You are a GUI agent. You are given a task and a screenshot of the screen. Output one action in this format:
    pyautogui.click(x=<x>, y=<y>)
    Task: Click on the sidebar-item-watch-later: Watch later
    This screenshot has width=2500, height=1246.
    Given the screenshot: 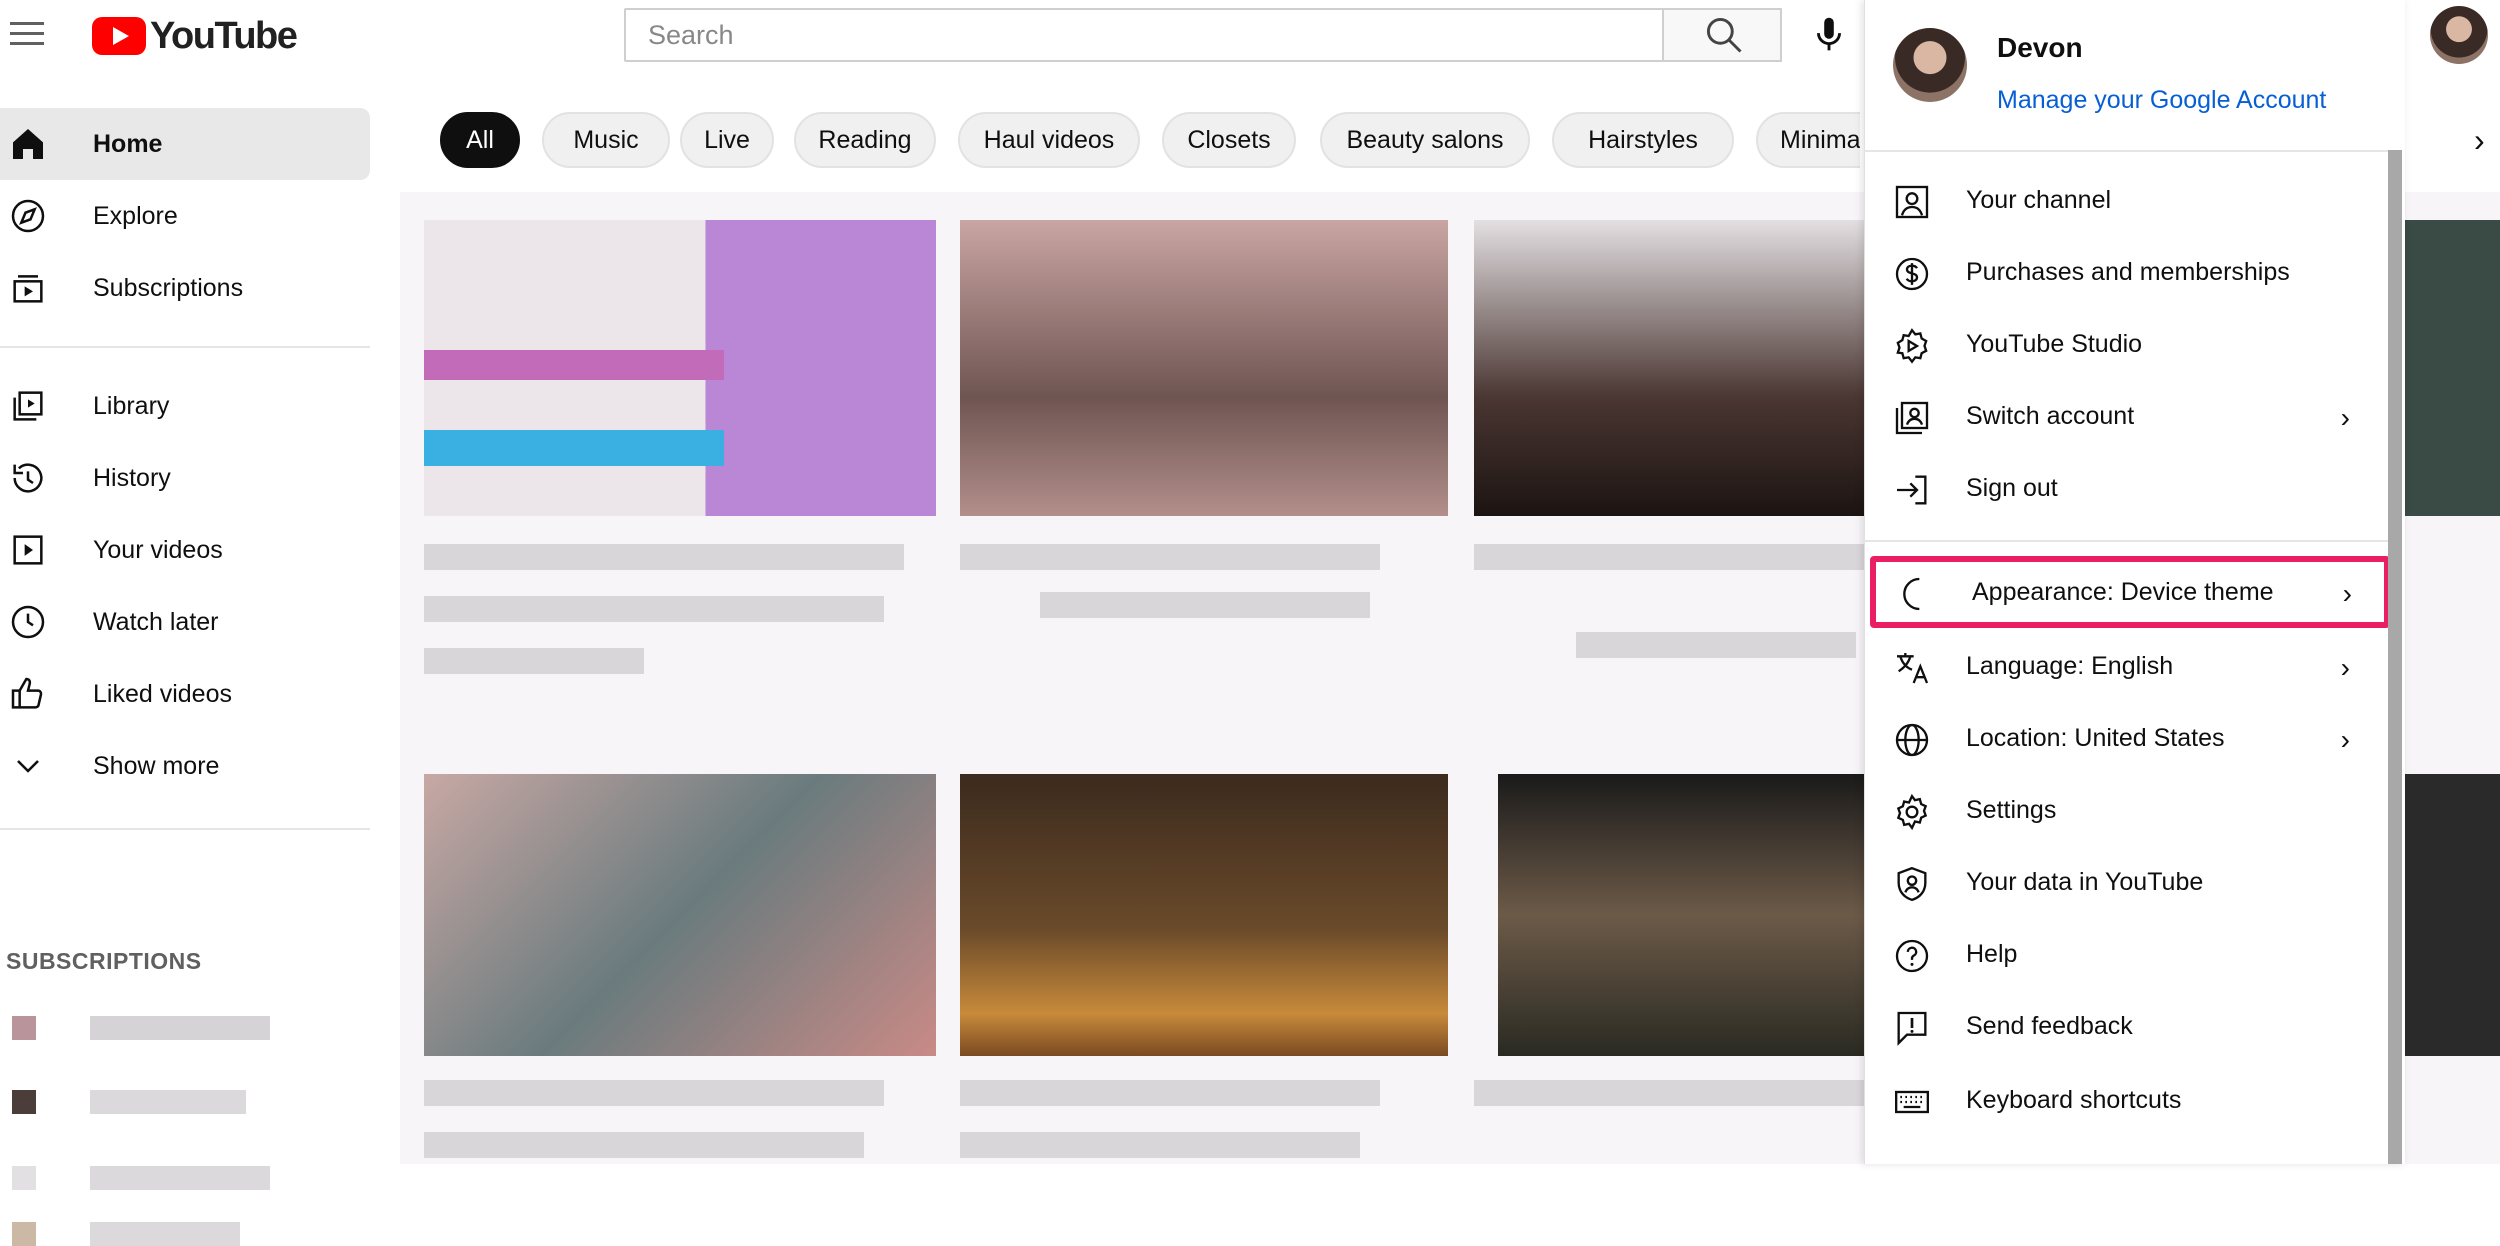 What is the action you would take?
    pyautogui.click(x=185, y=622)
    